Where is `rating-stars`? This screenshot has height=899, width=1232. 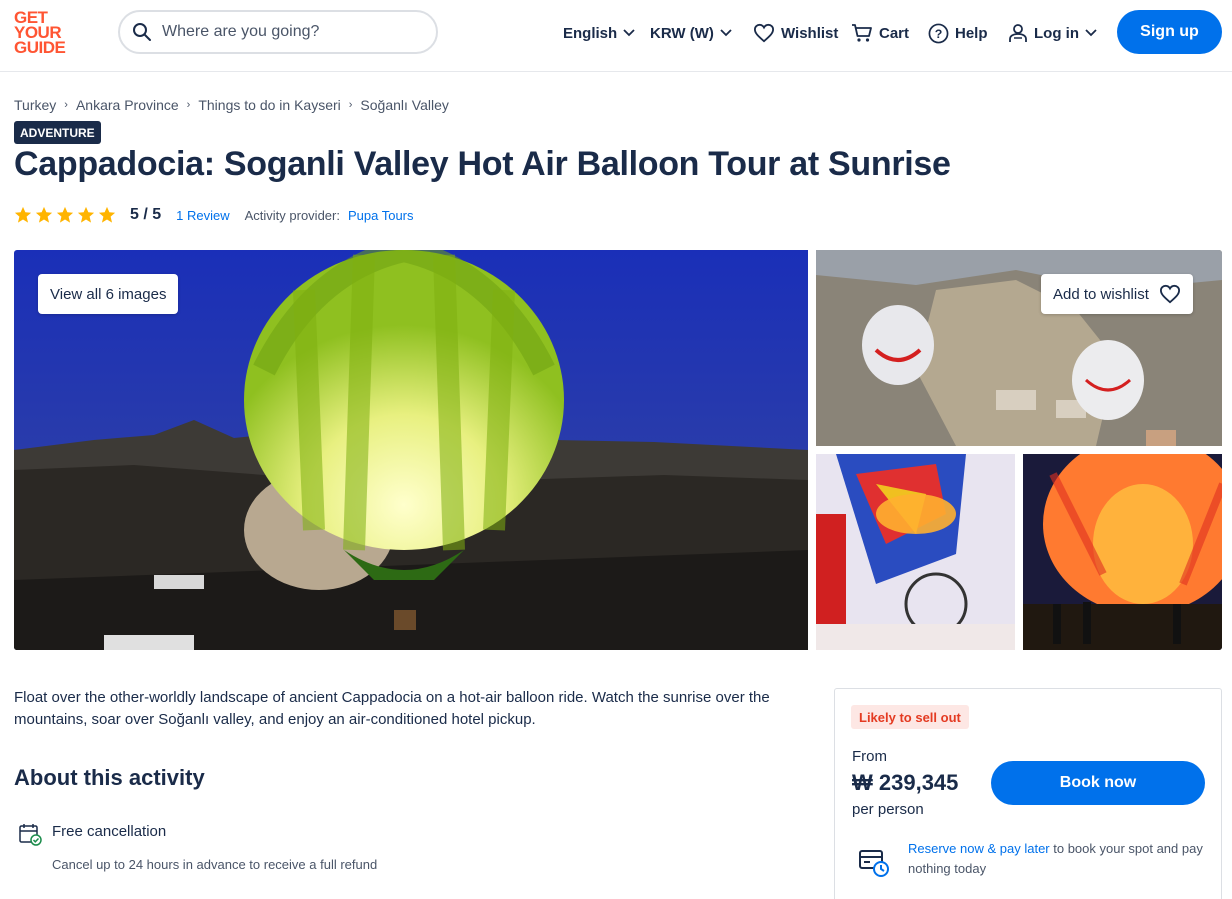 rating-stars is located at coordinates (65, 215).